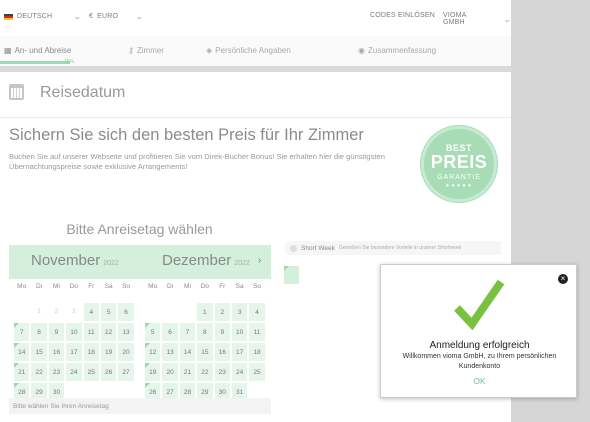  I want to click on seal-line-2: PREIS, so click(459, 162).